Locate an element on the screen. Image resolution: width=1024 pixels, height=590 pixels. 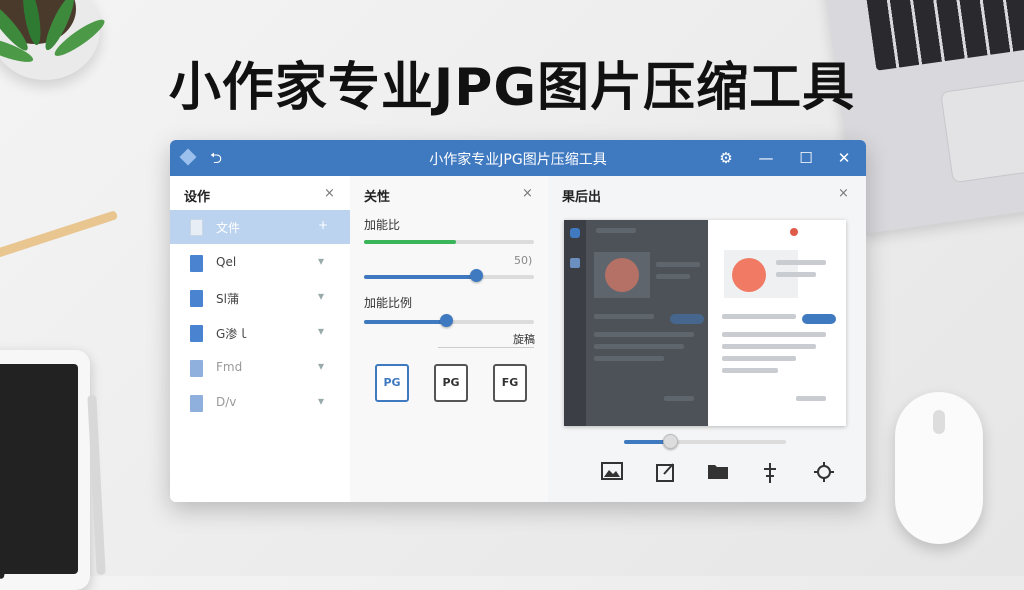
file-list-item: G渗ｌ ▾ is located at coordinates (260, 333).